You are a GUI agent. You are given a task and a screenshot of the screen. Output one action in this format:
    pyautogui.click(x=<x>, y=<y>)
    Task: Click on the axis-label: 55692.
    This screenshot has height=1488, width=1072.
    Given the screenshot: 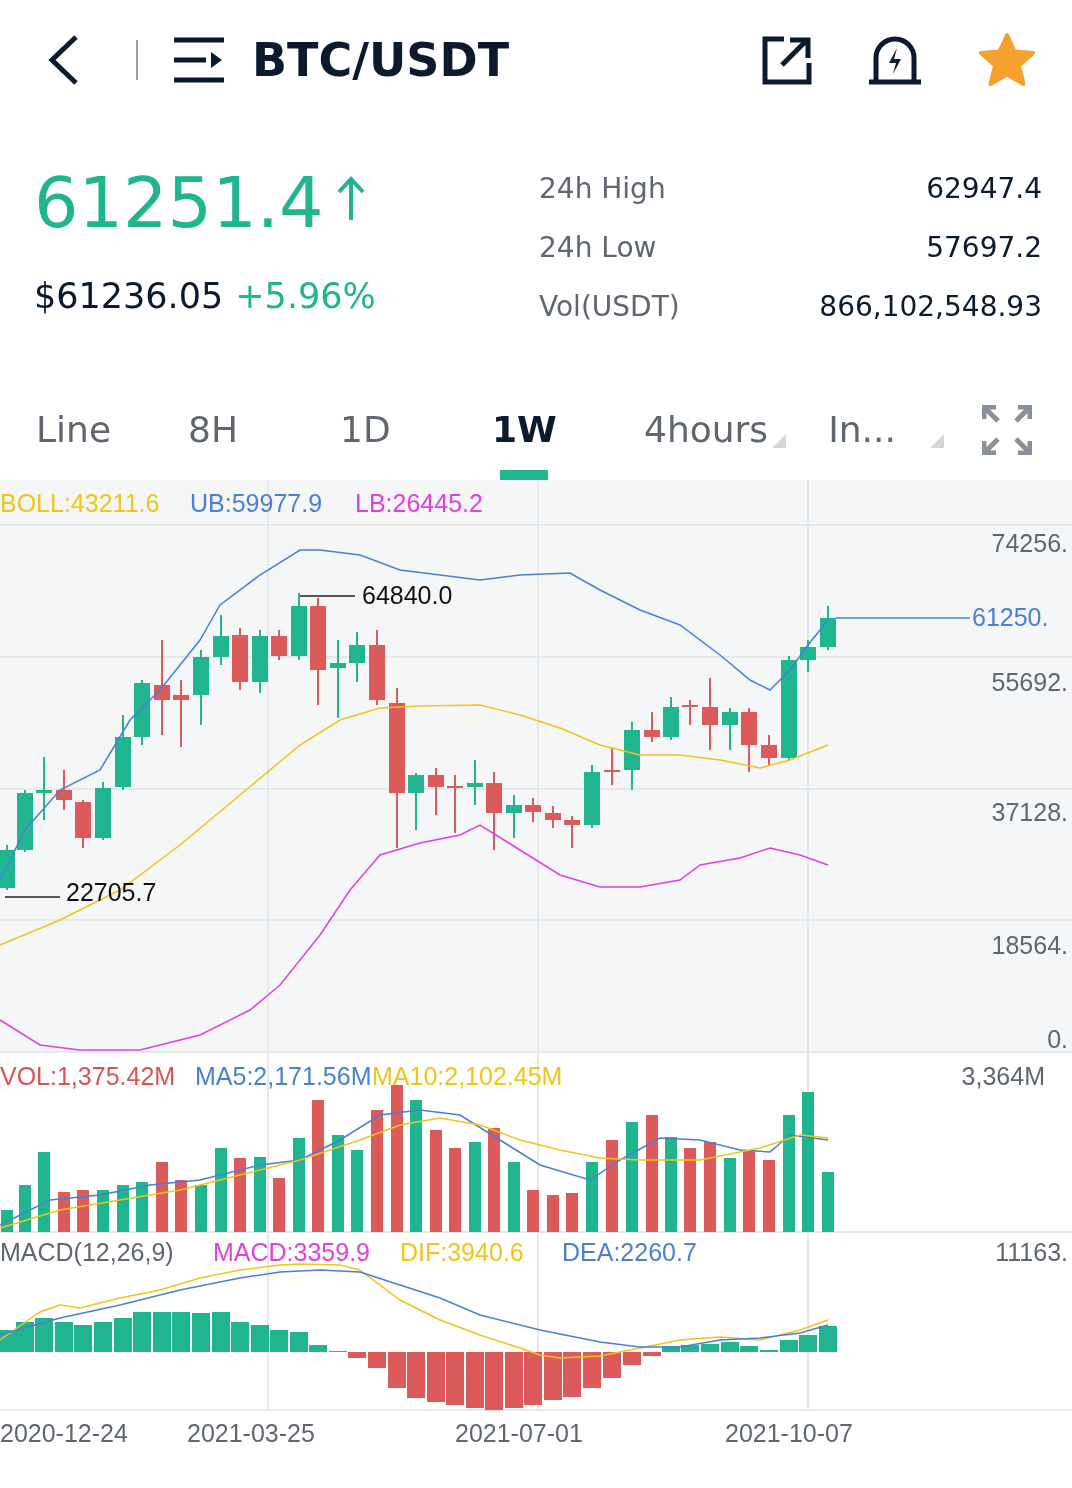 What is the action you would take?
    pyautogui.click(x=1029, y=682)
    